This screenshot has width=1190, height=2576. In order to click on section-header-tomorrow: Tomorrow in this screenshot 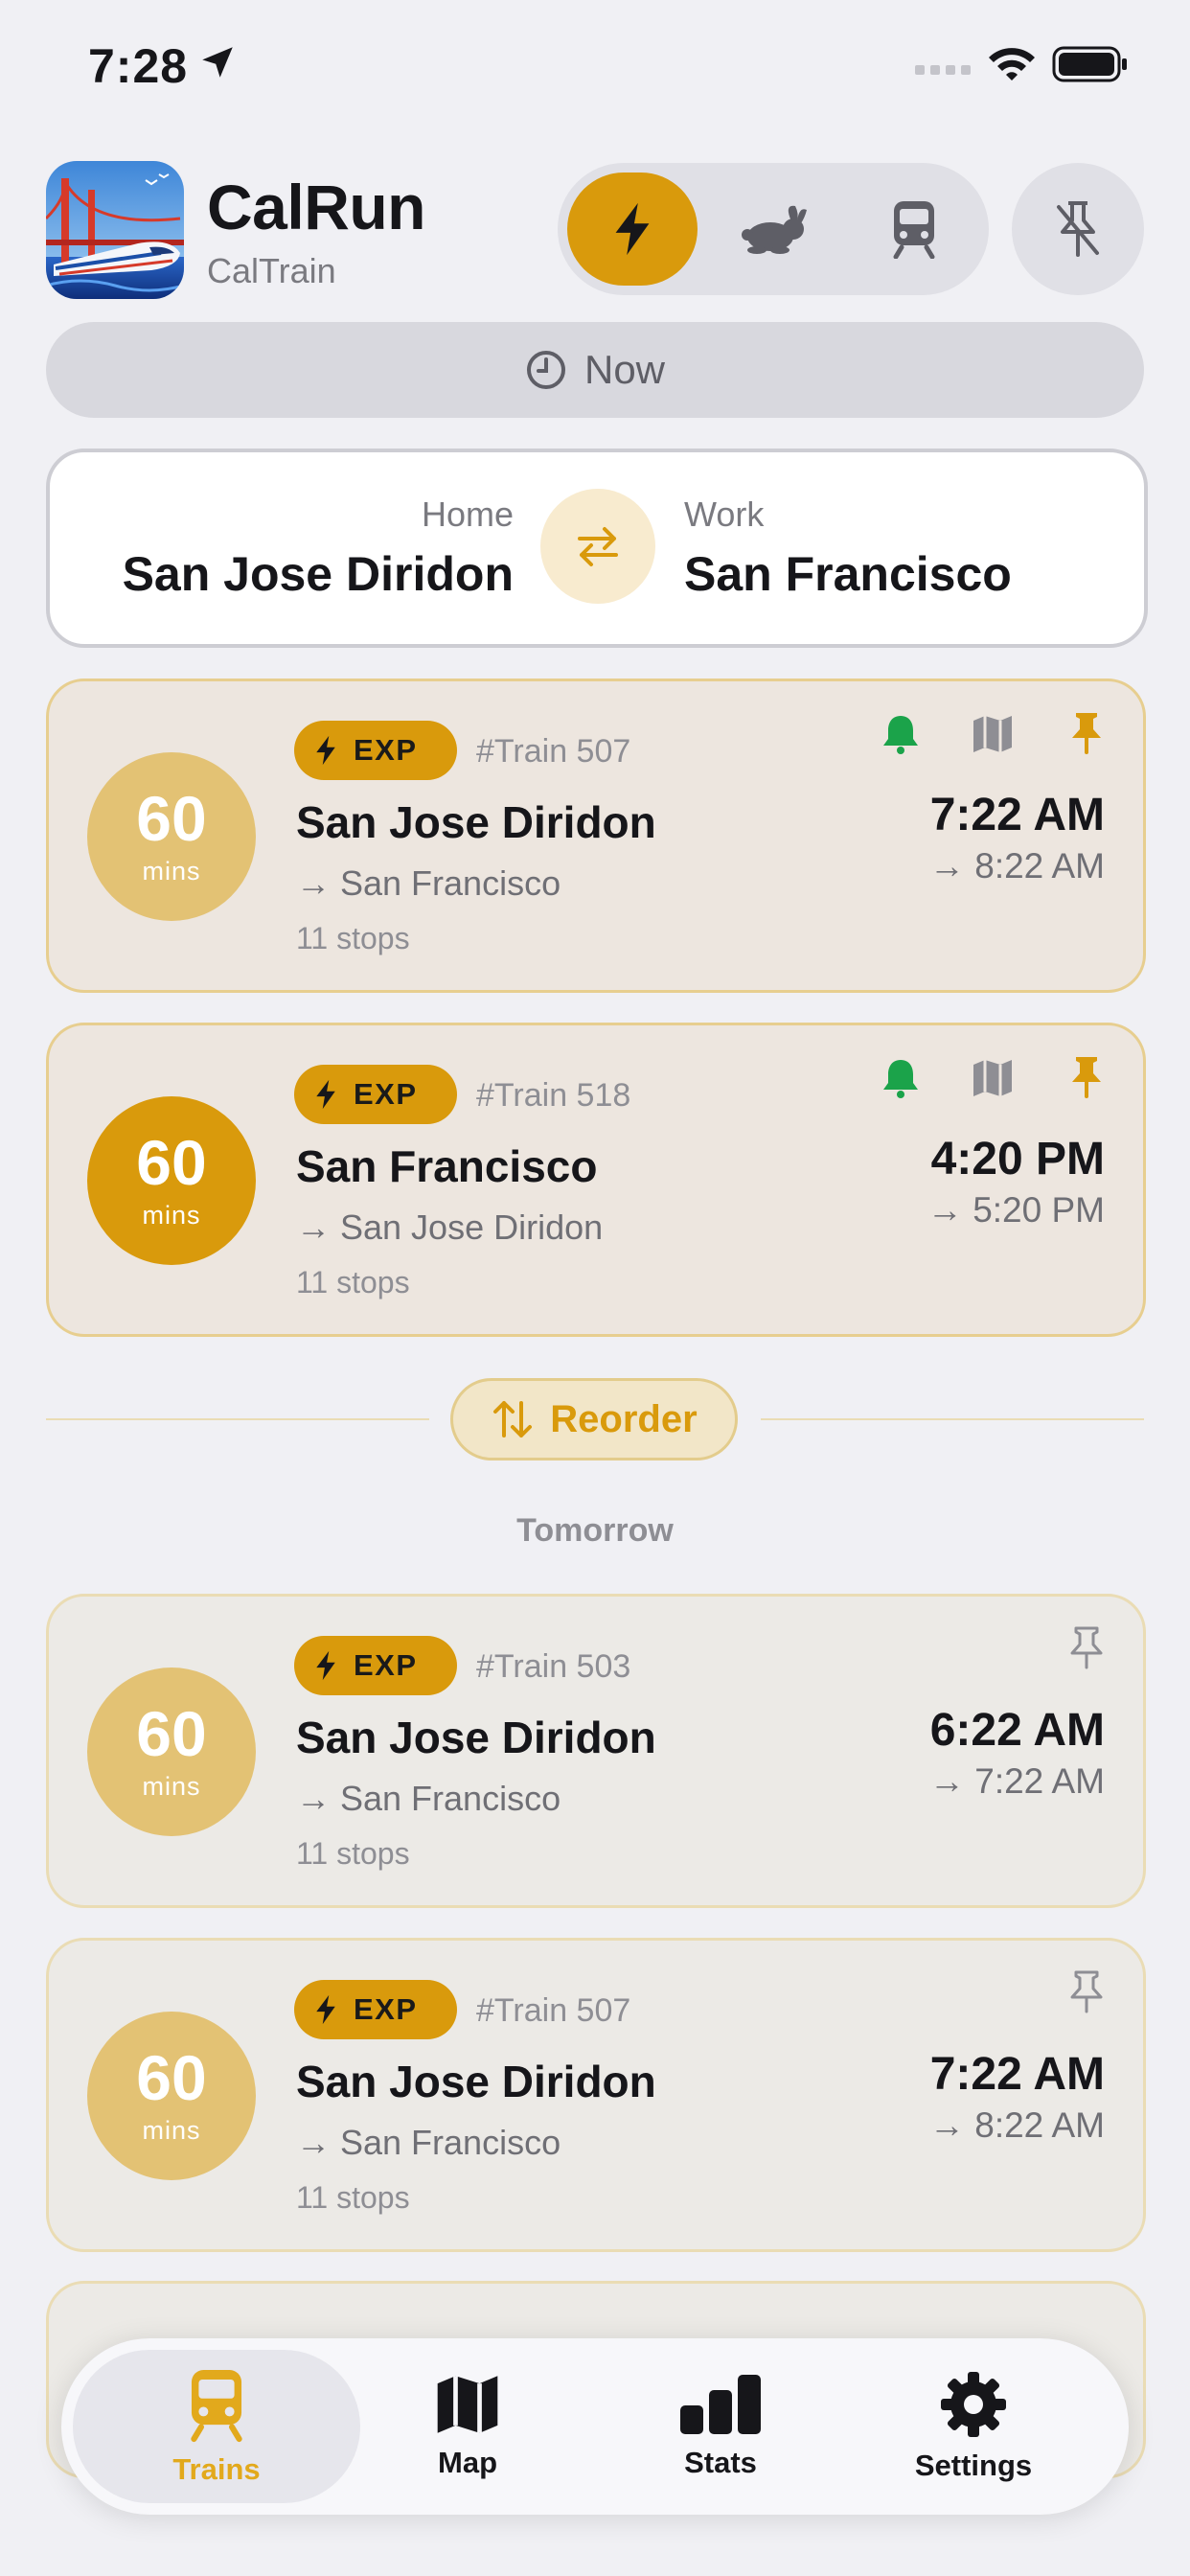, I will do `click(595, 1530)`.